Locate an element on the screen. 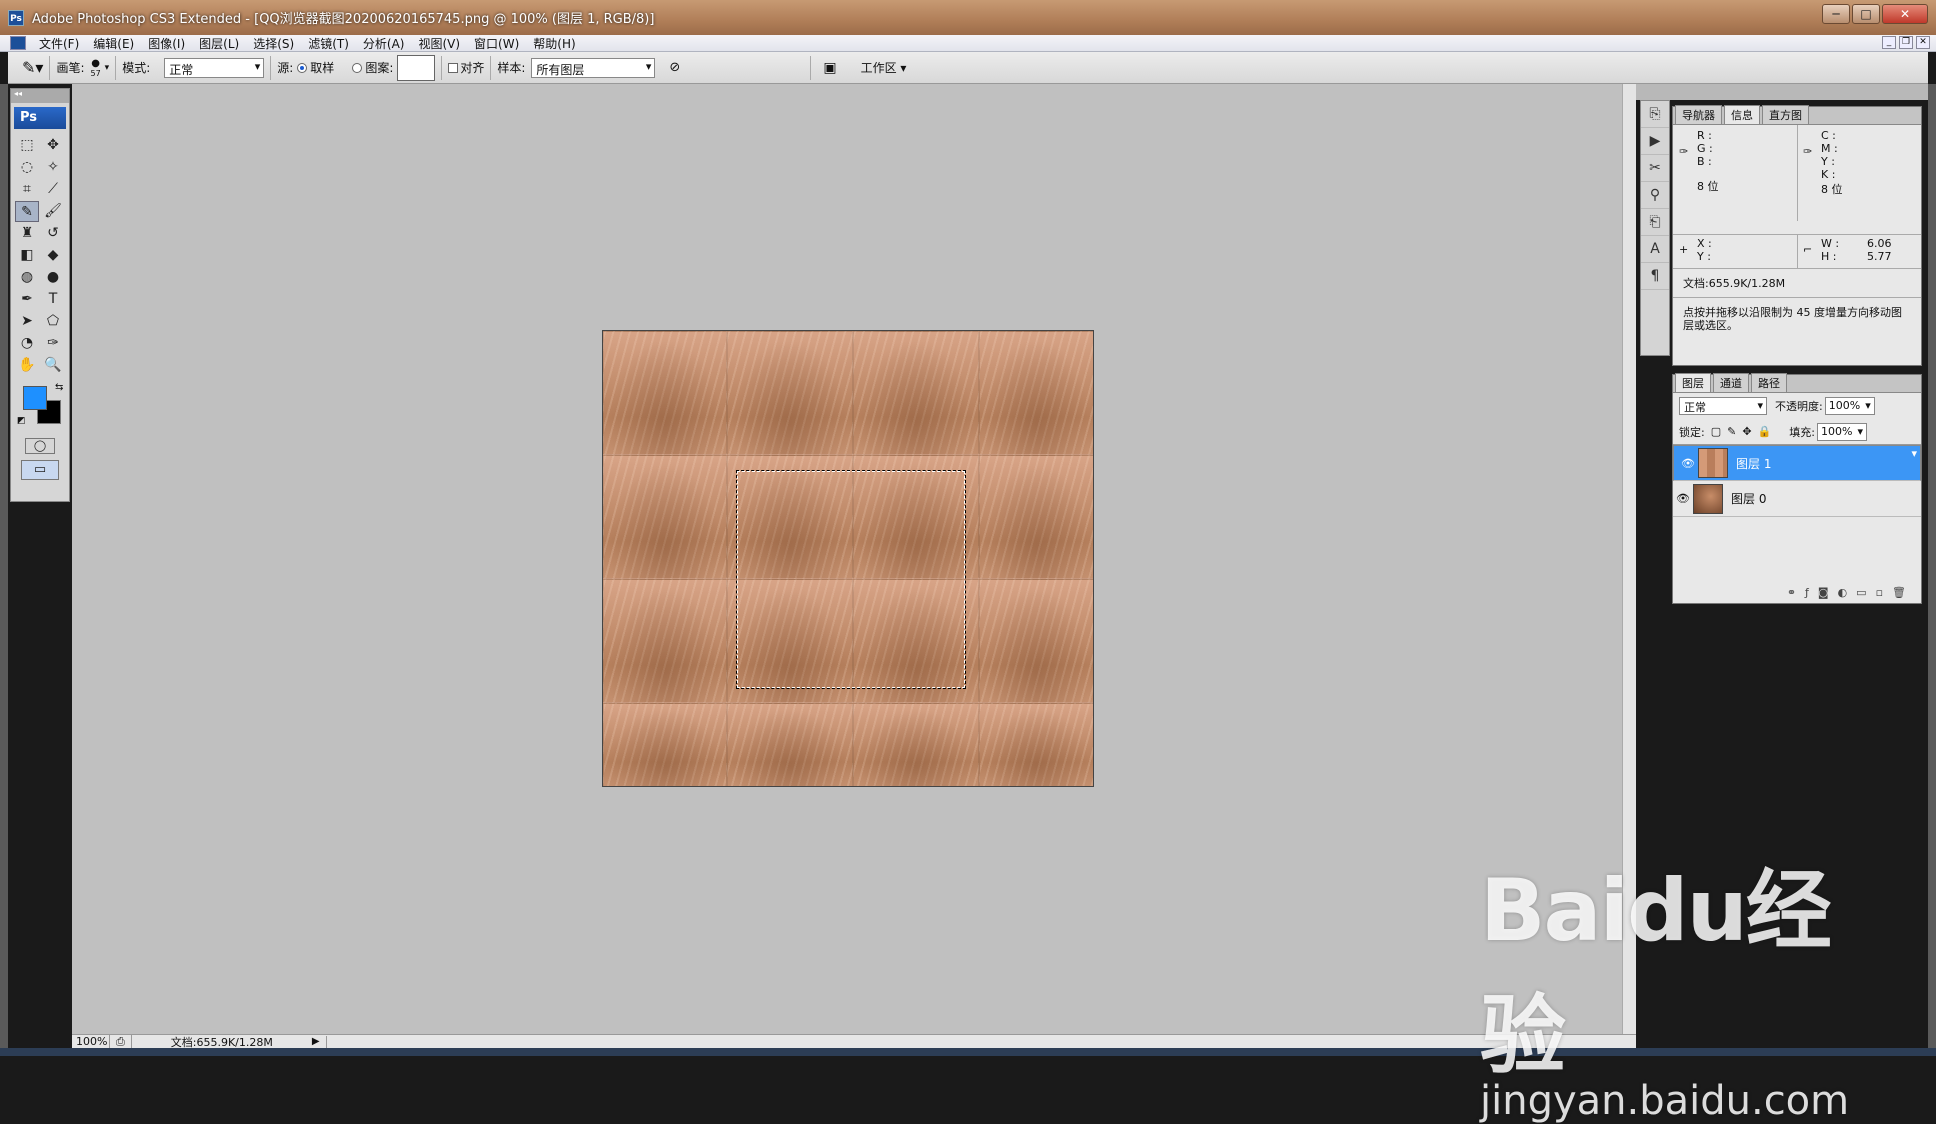 Image resolution: width=1936 pixels, height=1124 pixels. minimize-button: ─ is located at coordinates (1836, 14).